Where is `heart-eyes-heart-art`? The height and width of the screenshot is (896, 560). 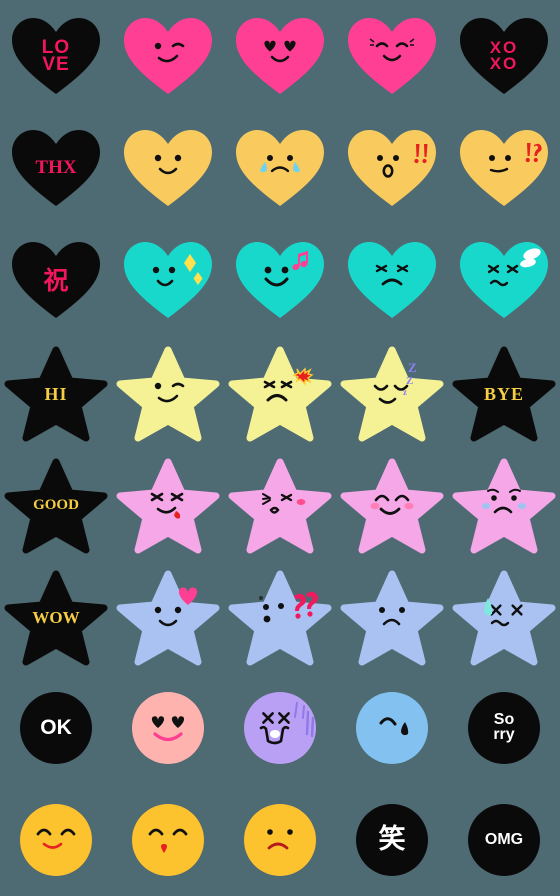
heart-eyes-heart-art is located at coordinates (280, 56).